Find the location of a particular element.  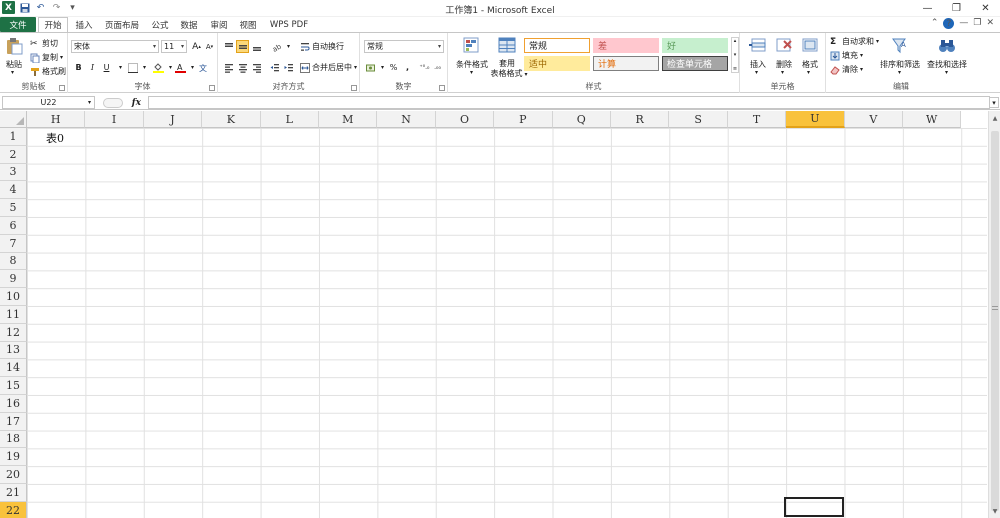

row-header-13: 13 is located at coordinates (13, 350).